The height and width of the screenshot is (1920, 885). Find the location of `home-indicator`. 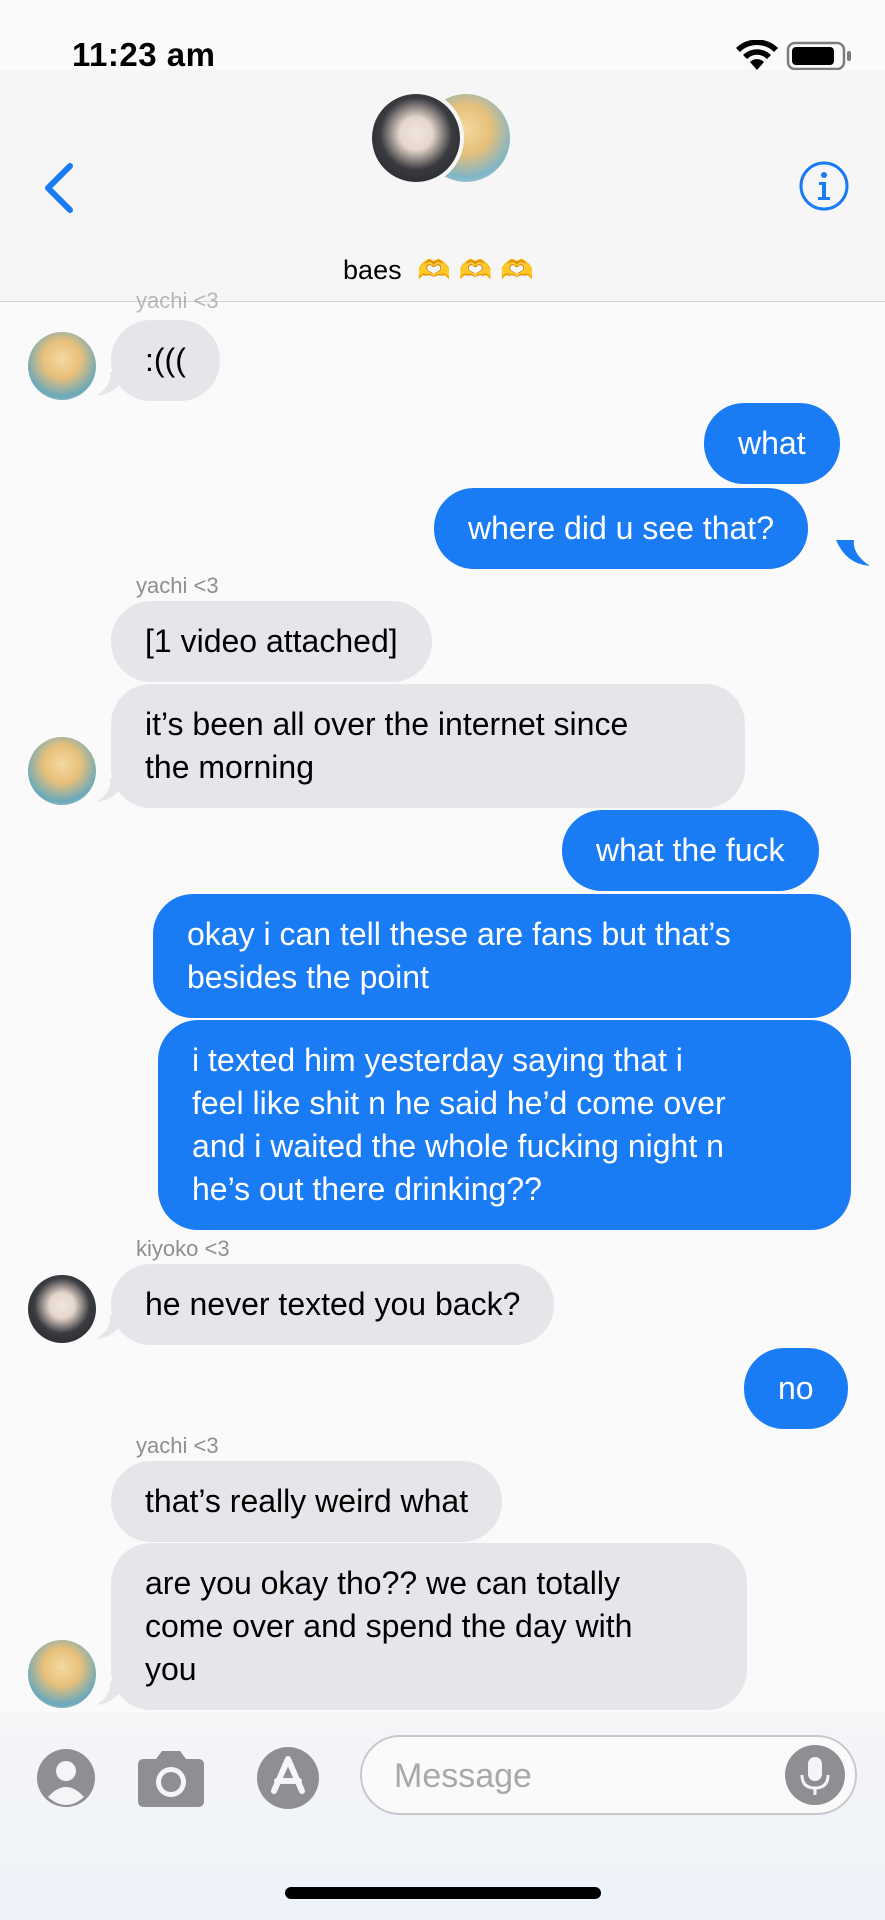

home-indicator is located at coordinates (443, 1893).